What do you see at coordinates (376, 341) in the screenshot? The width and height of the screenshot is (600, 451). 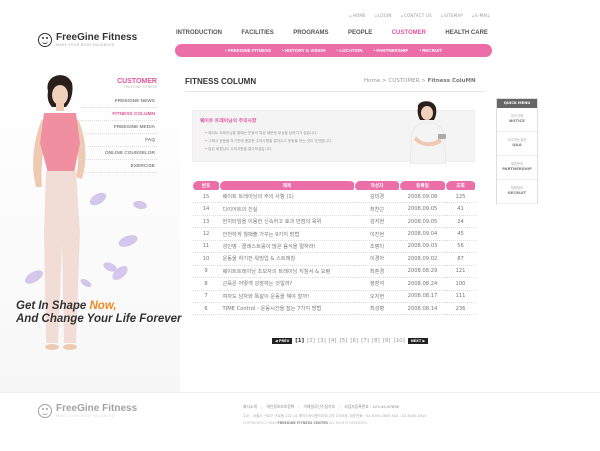 I see `page-link: [8]` at bounding box center [376, 341].